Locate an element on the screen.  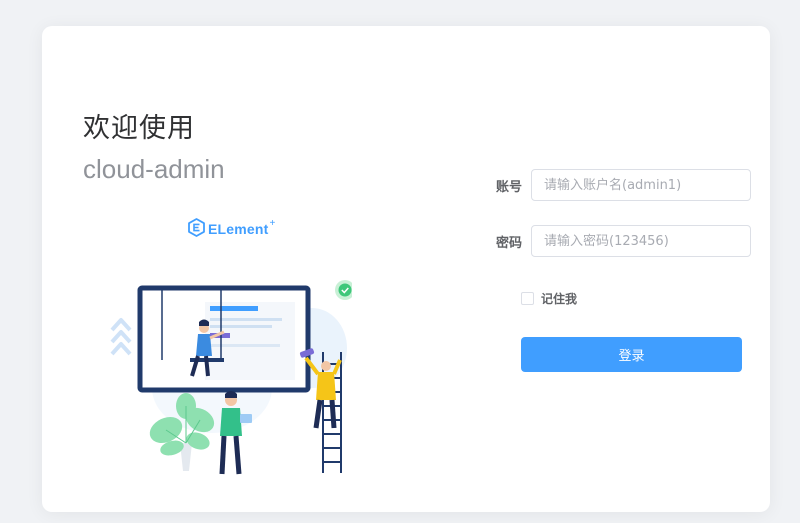
account-row: 账号 is located at coordinates (615, 185).